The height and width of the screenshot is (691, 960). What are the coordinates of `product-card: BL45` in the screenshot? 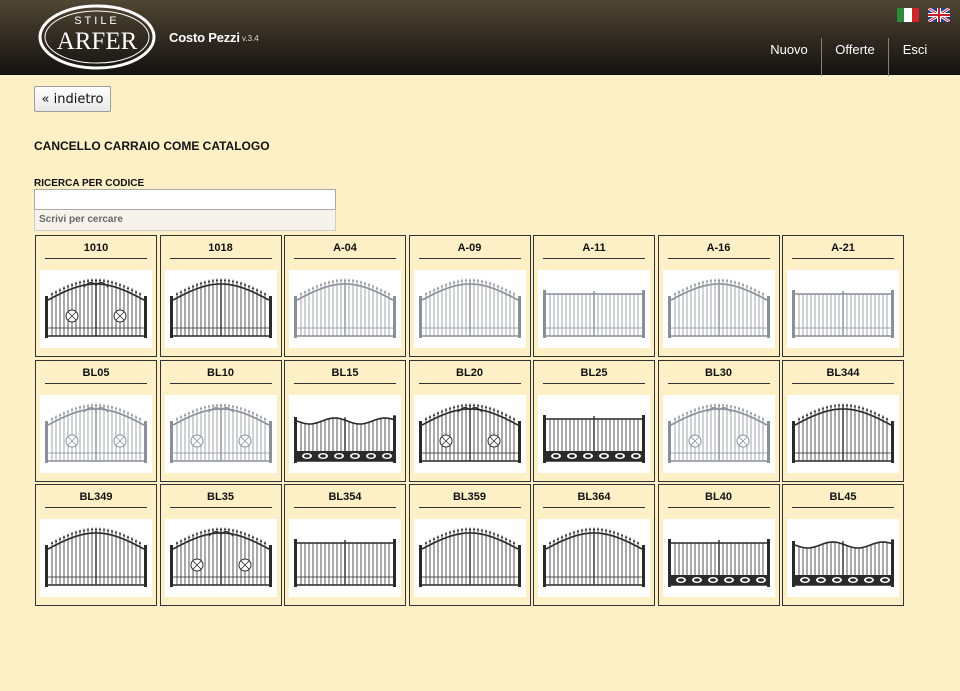 It's located at (843, 545).